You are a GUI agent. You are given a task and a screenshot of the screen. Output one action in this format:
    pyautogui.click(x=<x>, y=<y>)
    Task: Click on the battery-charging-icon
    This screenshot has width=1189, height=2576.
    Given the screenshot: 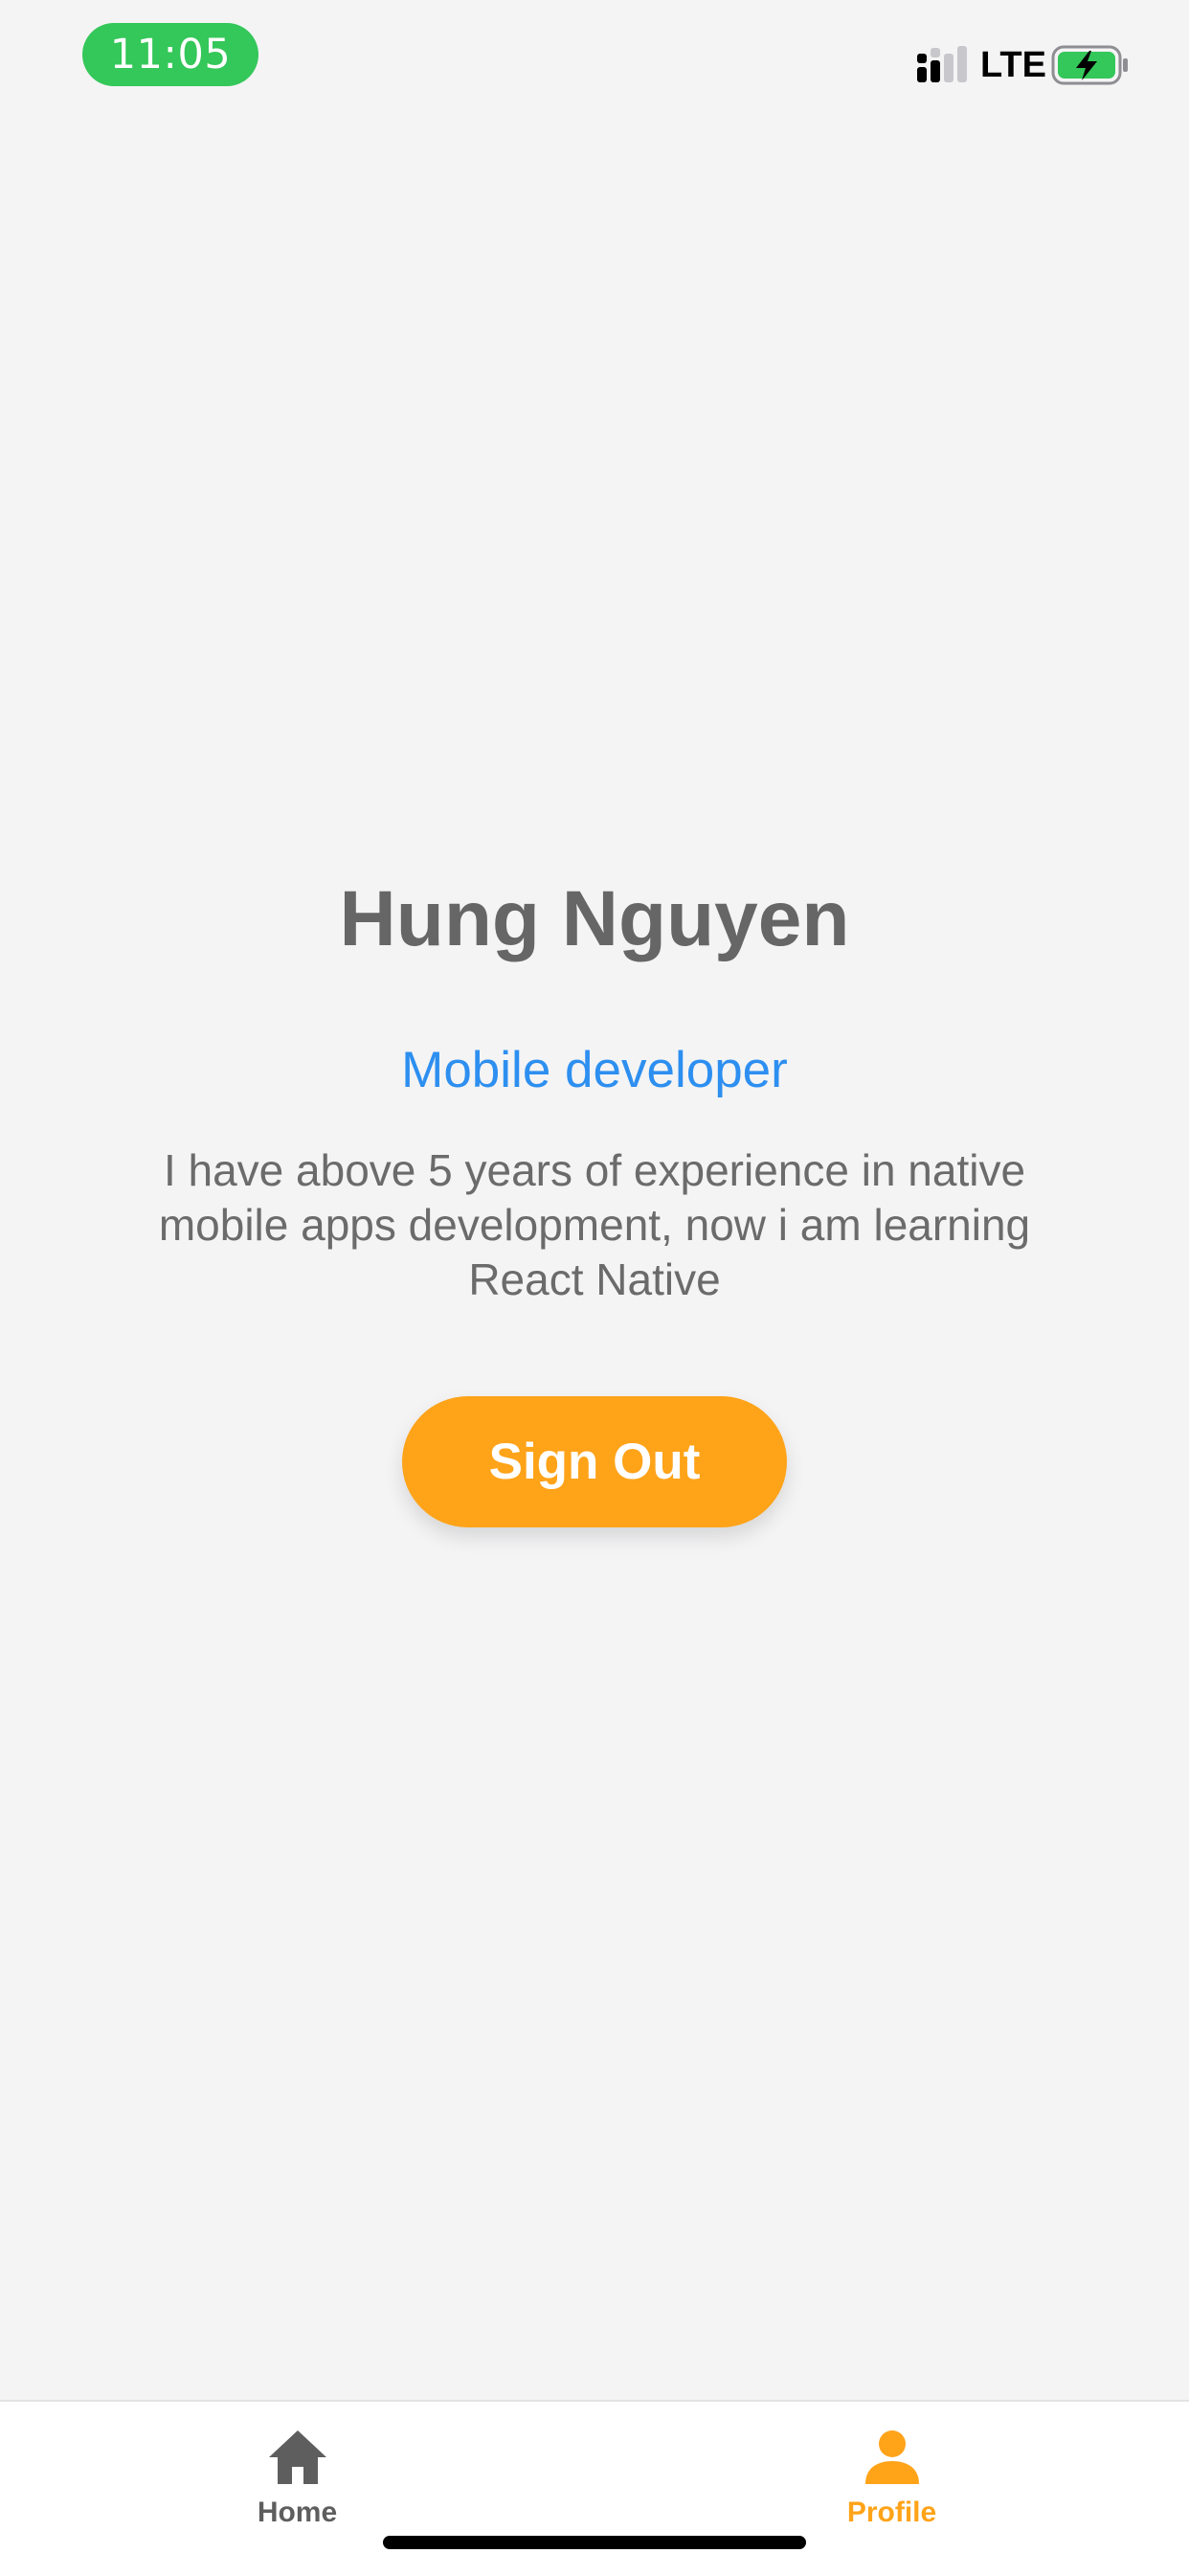 What is the action you would take?
    pyautogui.click(x=1089, y=65)
    